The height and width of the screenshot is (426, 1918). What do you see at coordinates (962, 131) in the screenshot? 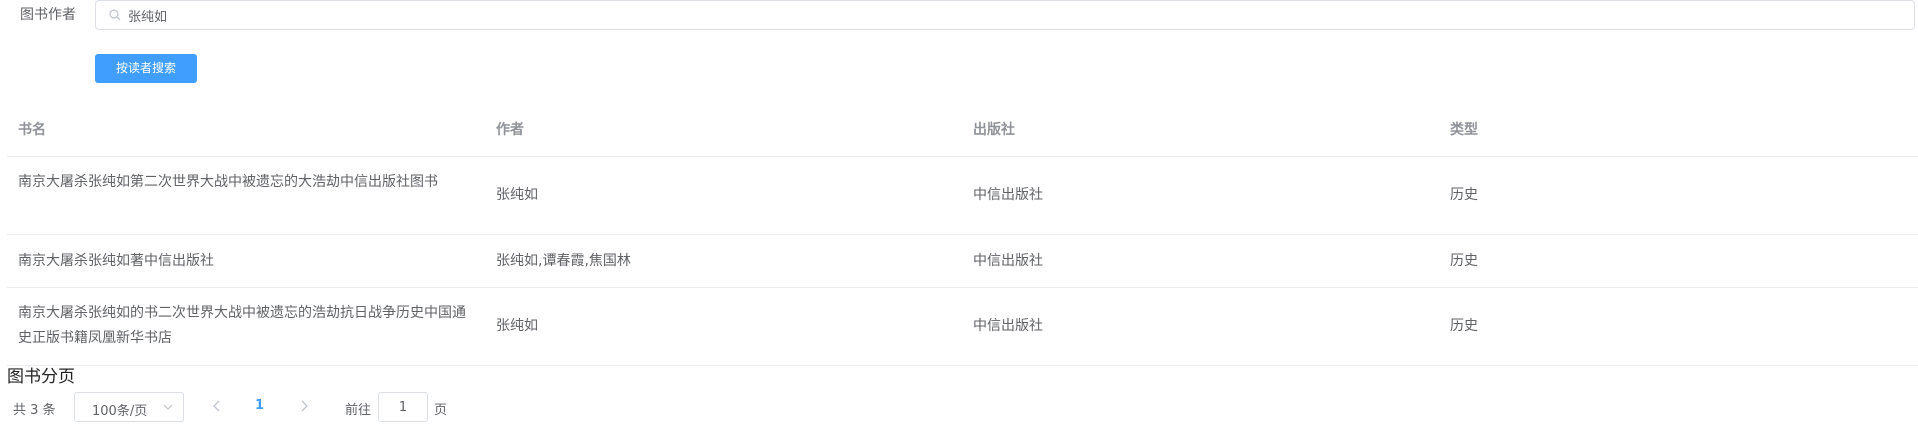
I see `table-header: 书名 作者 出版社 类型` at bounding box center [962, 131].